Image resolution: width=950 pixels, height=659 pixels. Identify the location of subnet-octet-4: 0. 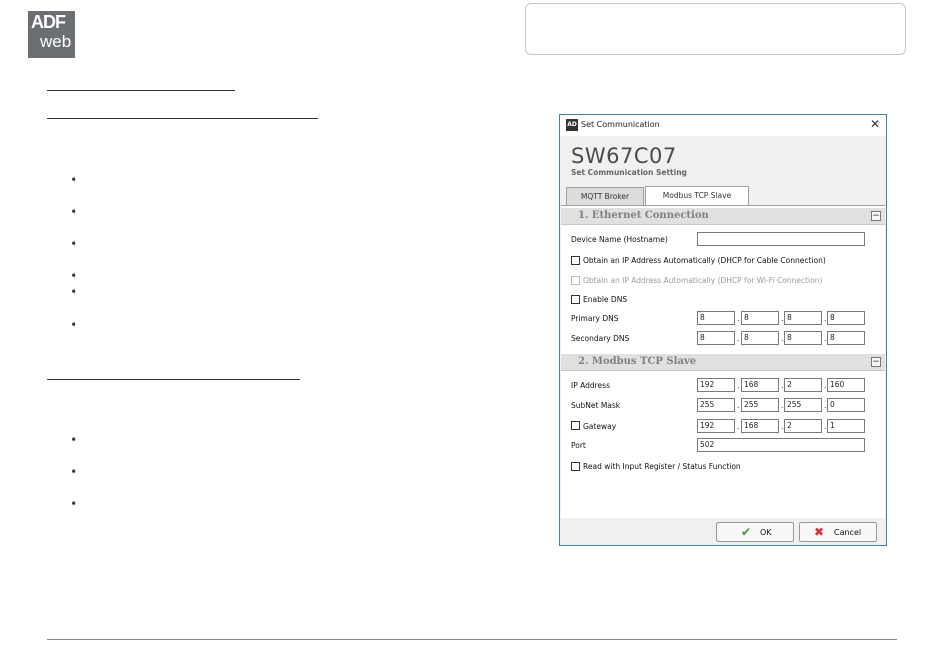
(846, 405).